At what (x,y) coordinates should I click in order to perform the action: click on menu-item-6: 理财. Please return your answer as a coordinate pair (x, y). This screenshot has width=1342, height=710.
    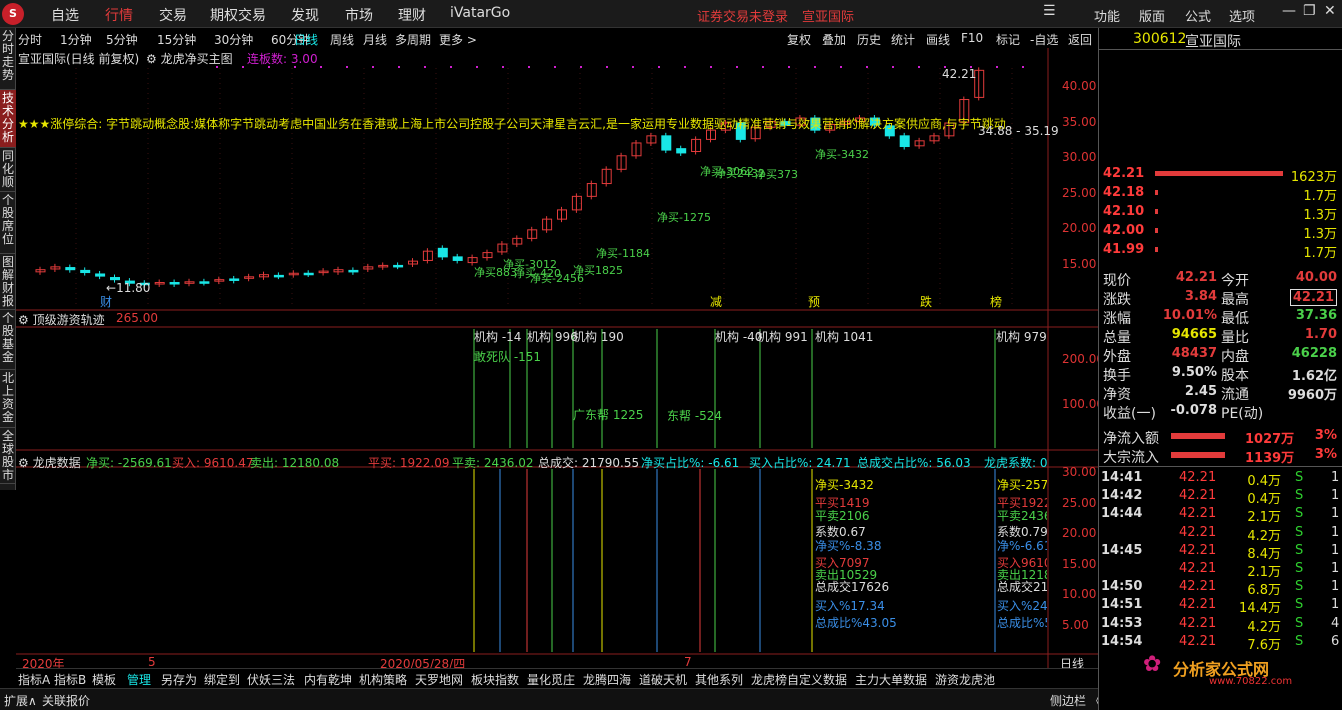
    Looking at the image, I should click on (412, 15).